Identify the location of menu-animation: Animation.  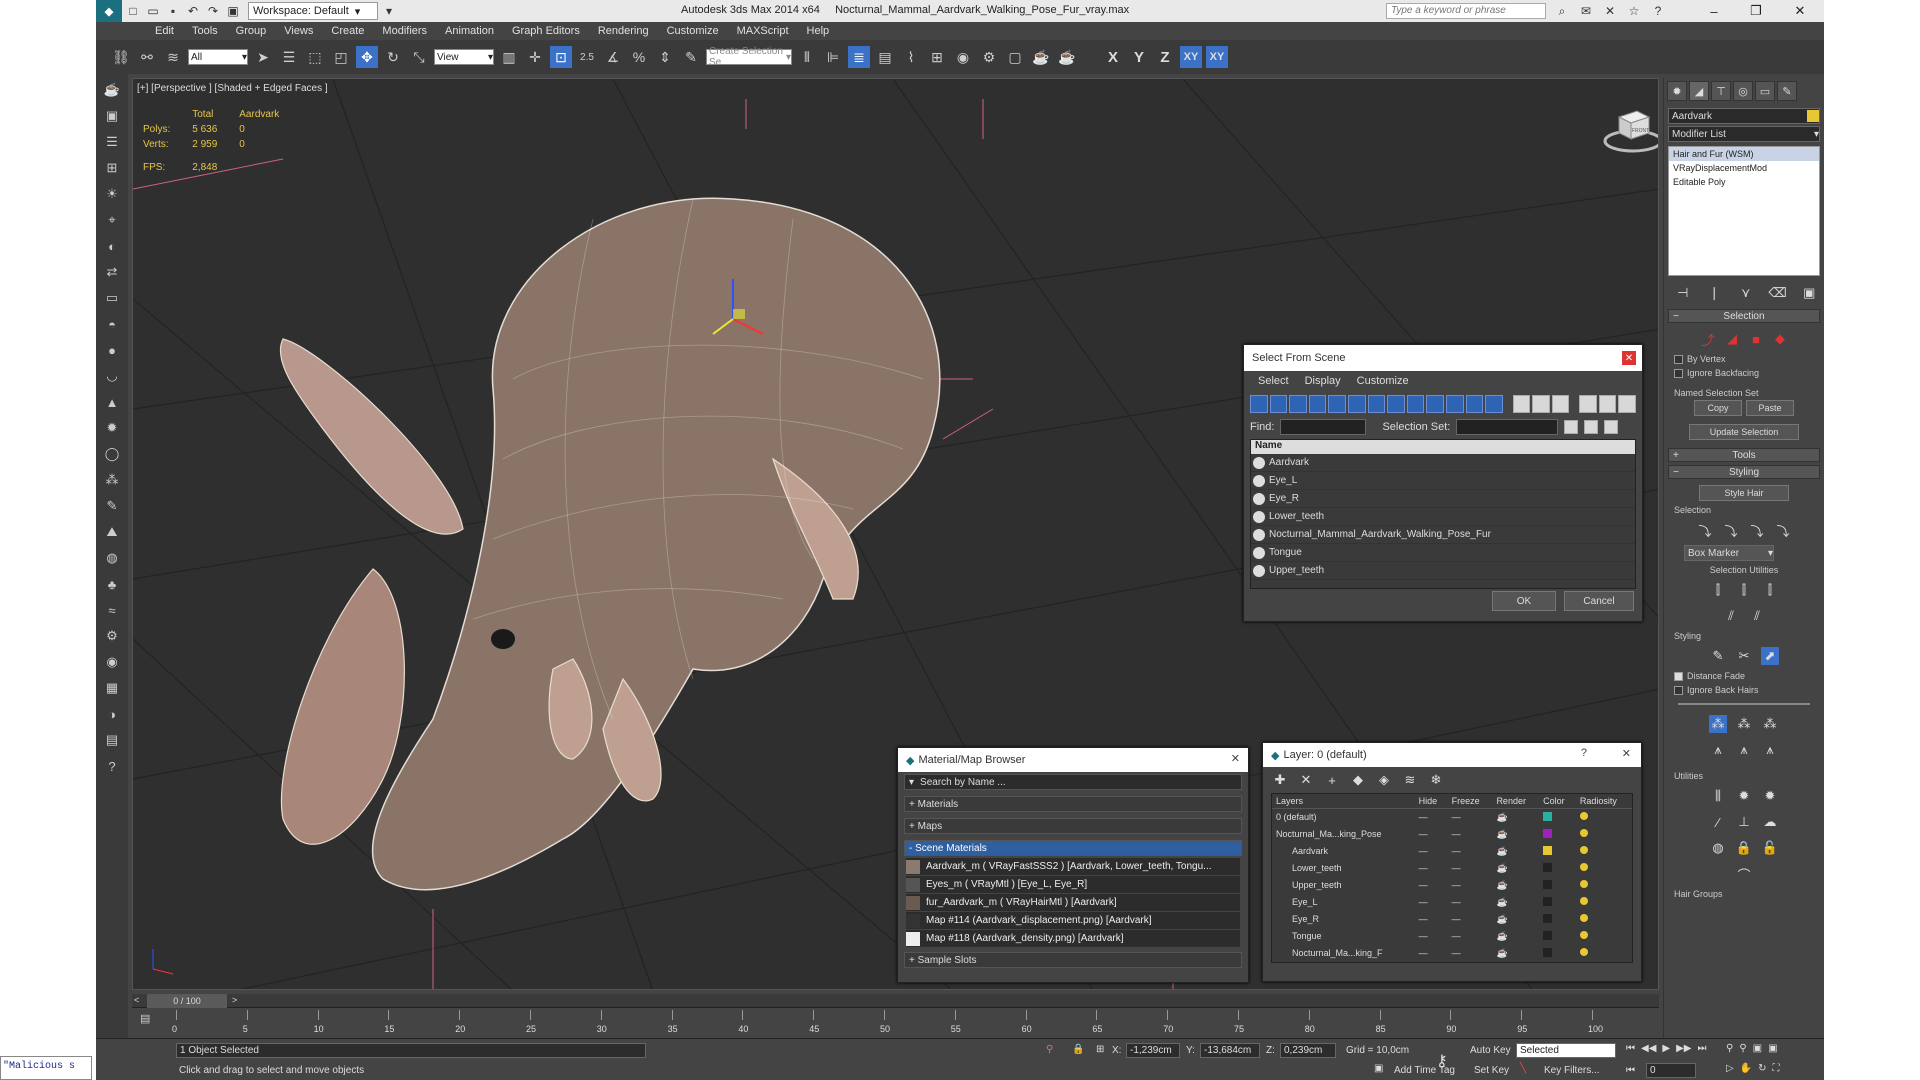
(469, 31).